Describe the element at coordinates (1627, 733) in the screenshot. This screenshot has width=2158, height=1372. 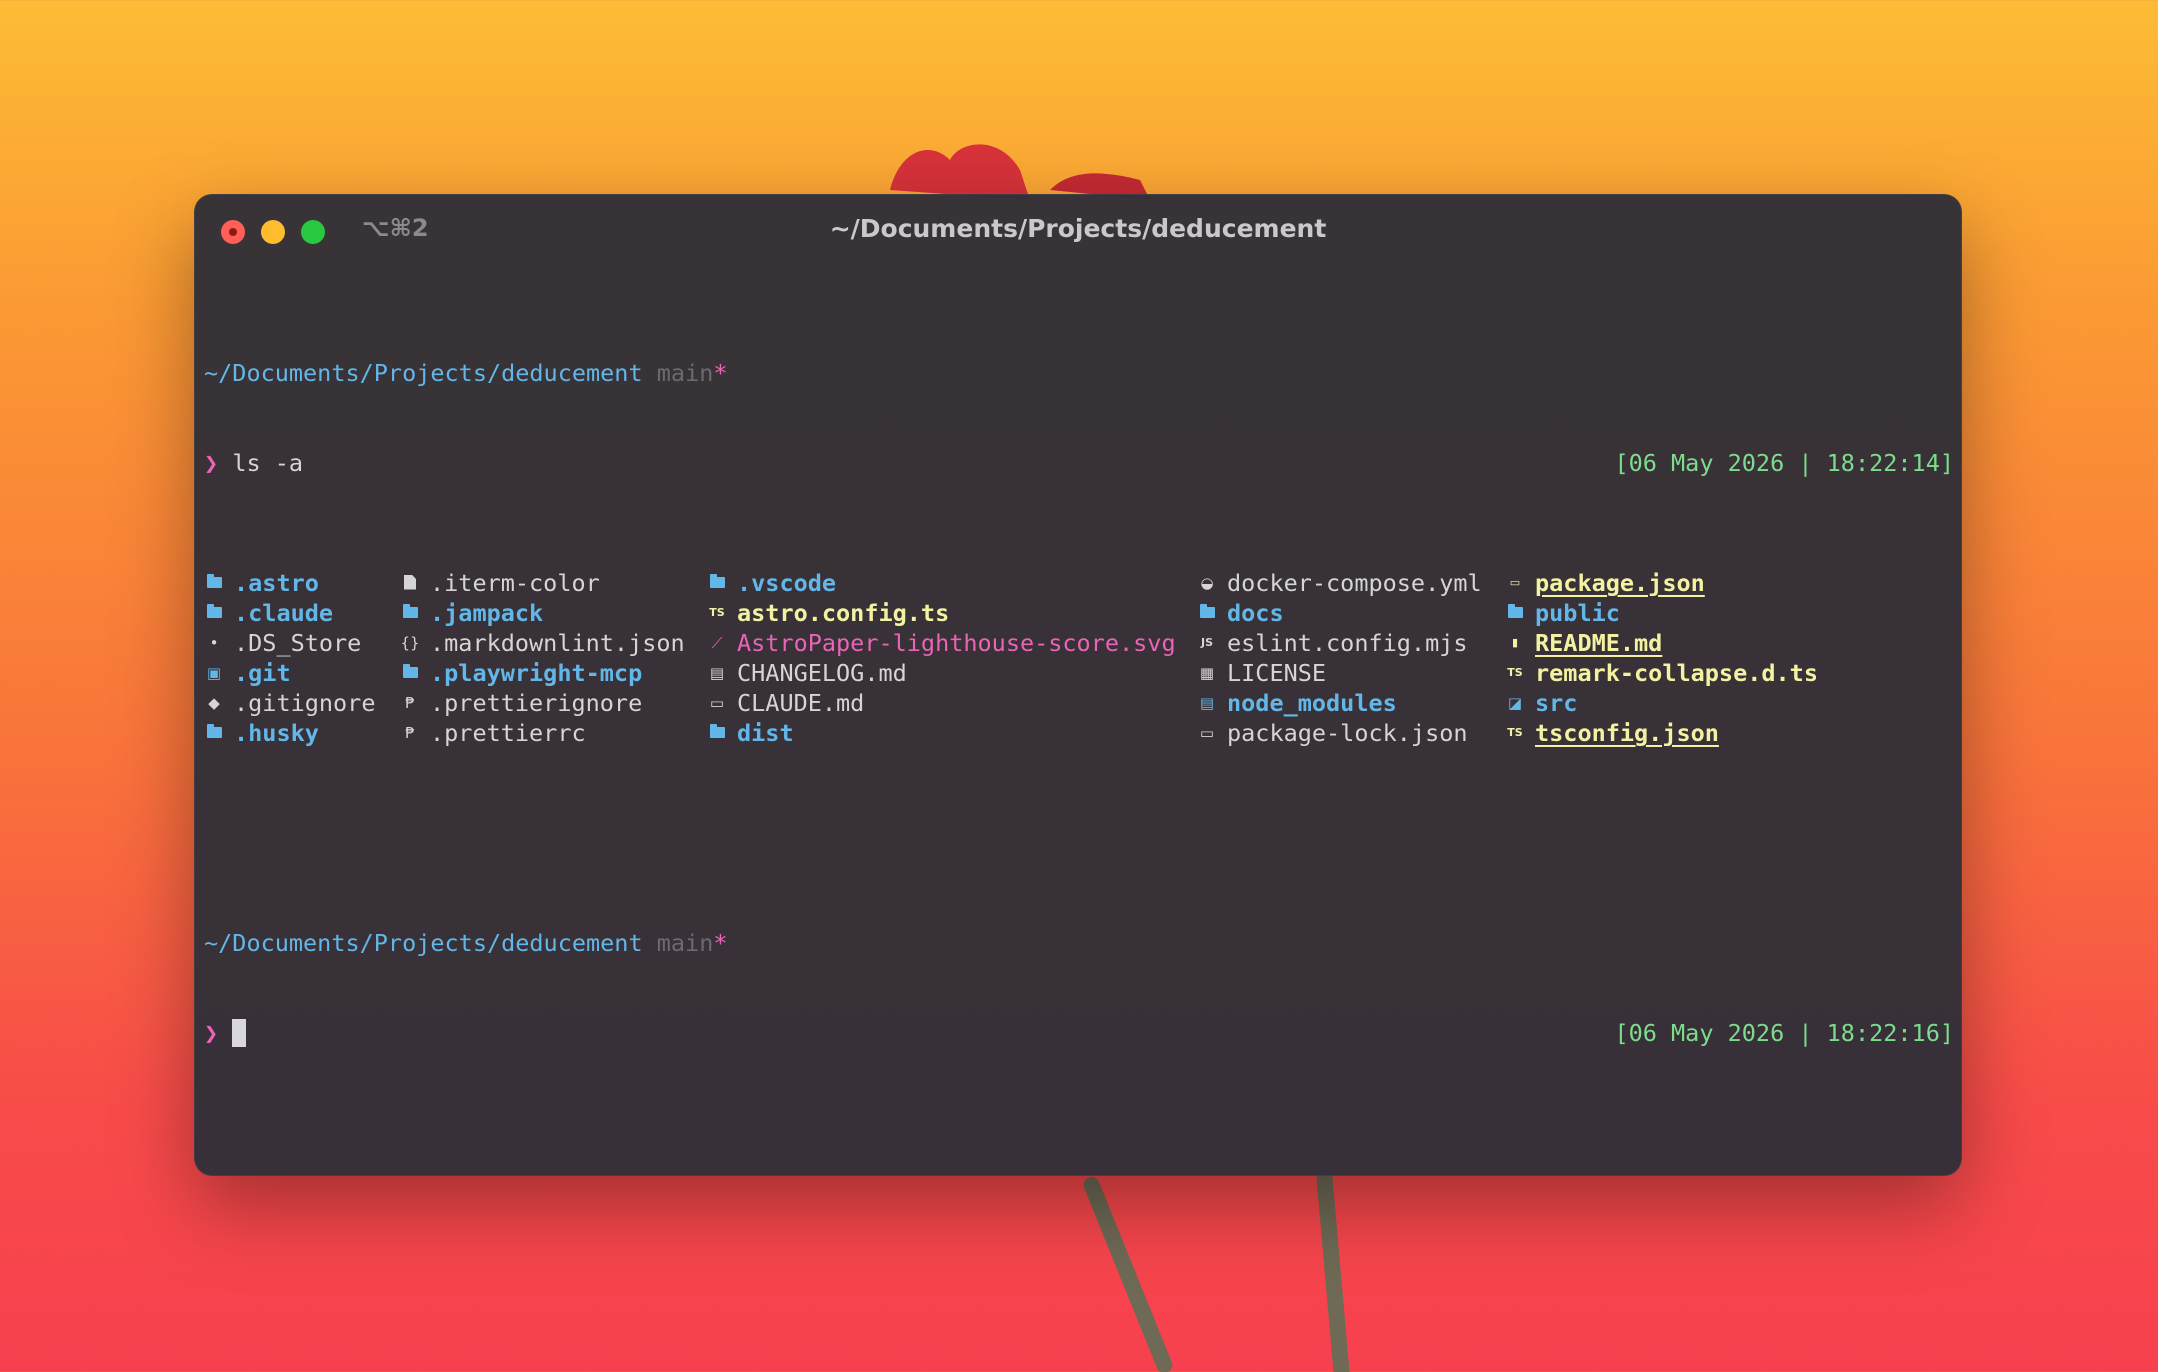
I see `file-name: tsconfig.json` at that location.